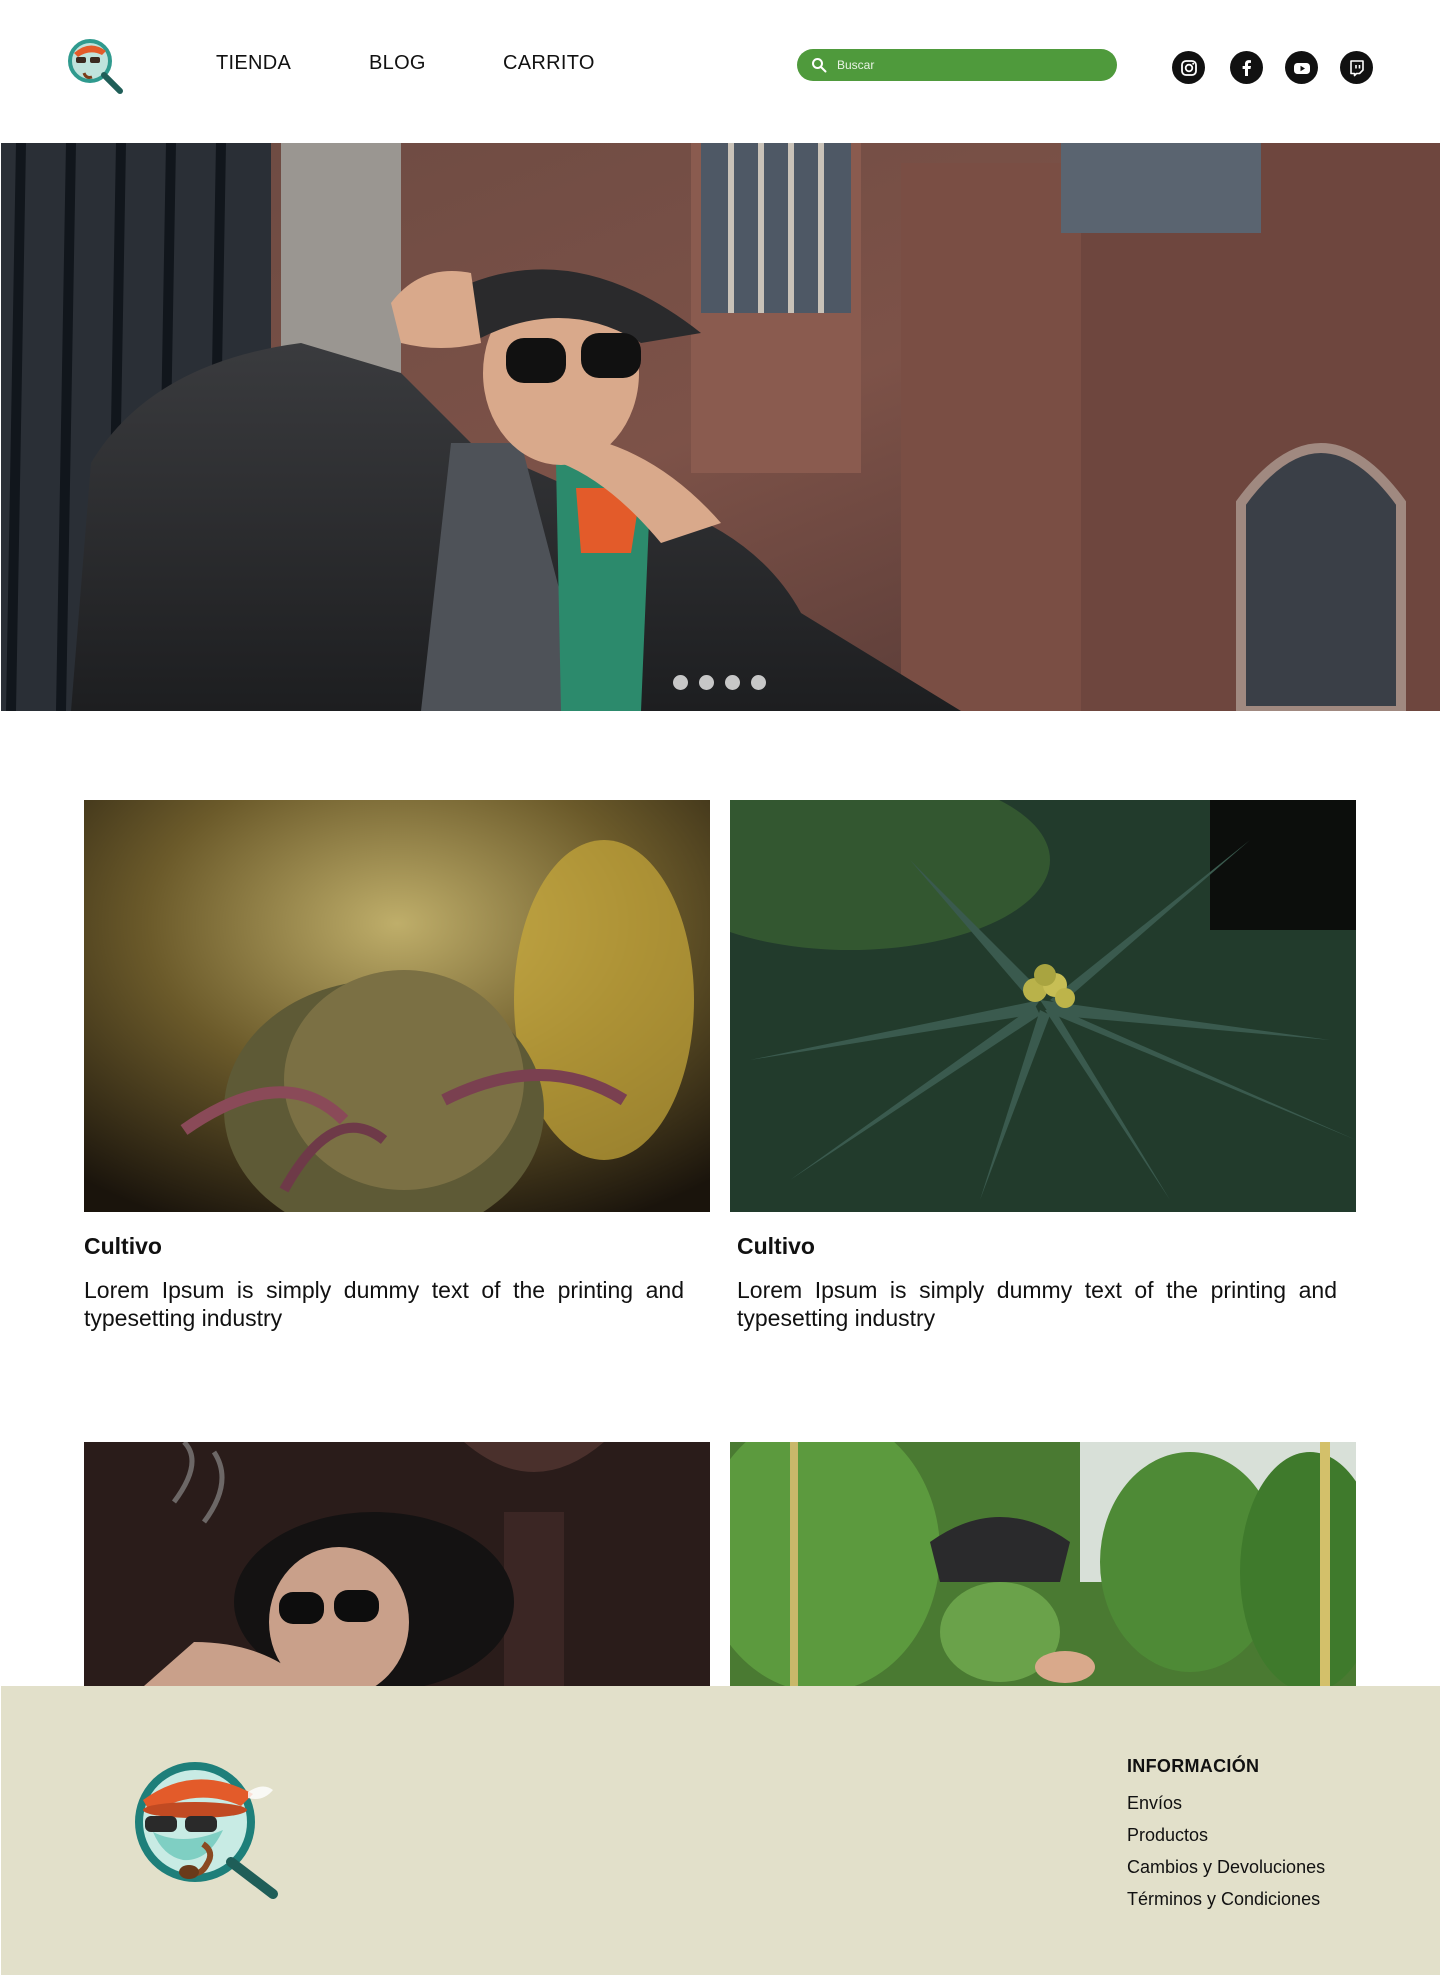 The height and width of the screenshot is (1975, 1440). What do you see at coordinates (1246, 67) in the screenshot?
I see `facebook-icon` at bounding box center [1246, 67].